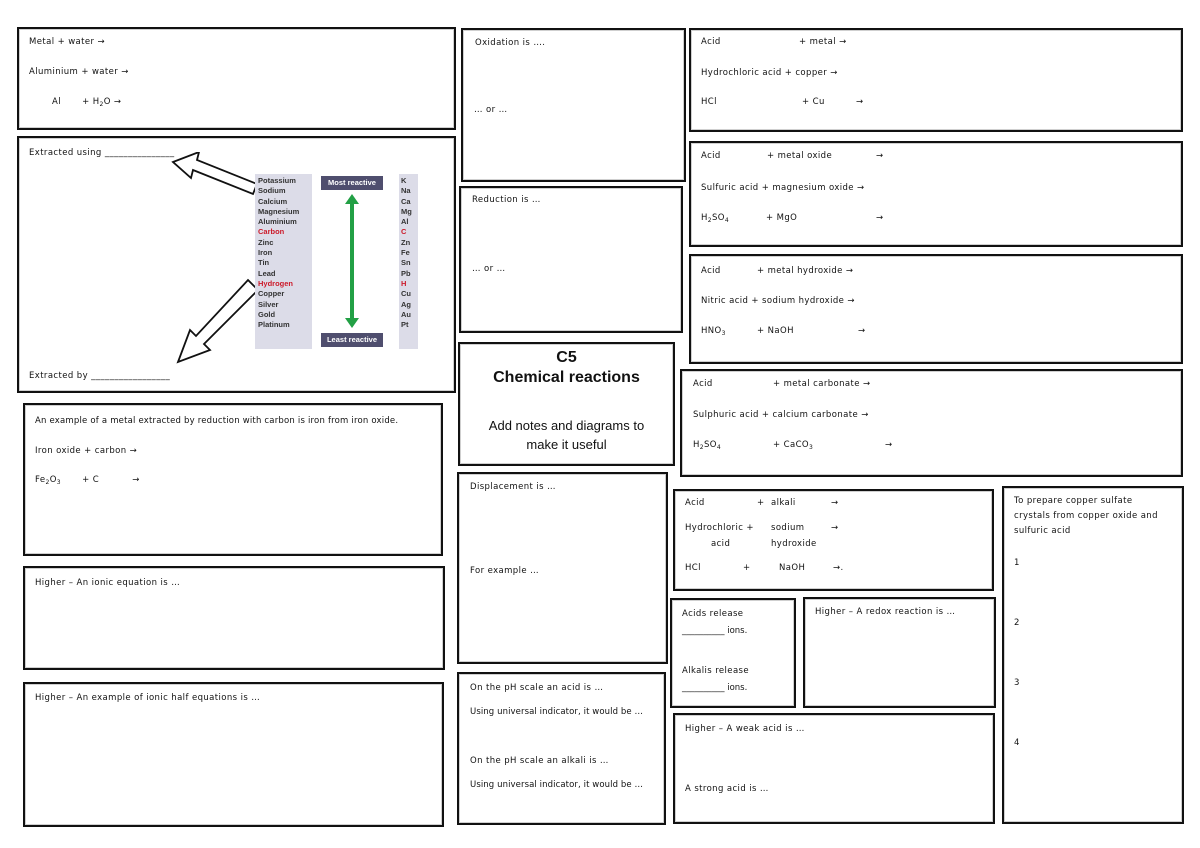 The image size is (1200, 848). What do you see at coordinates (778, 301) in the screenshot?
I see `acid-hydroxide-r2: Nitric acid + sodium hydroxide →` at bounding box center [778, 301].